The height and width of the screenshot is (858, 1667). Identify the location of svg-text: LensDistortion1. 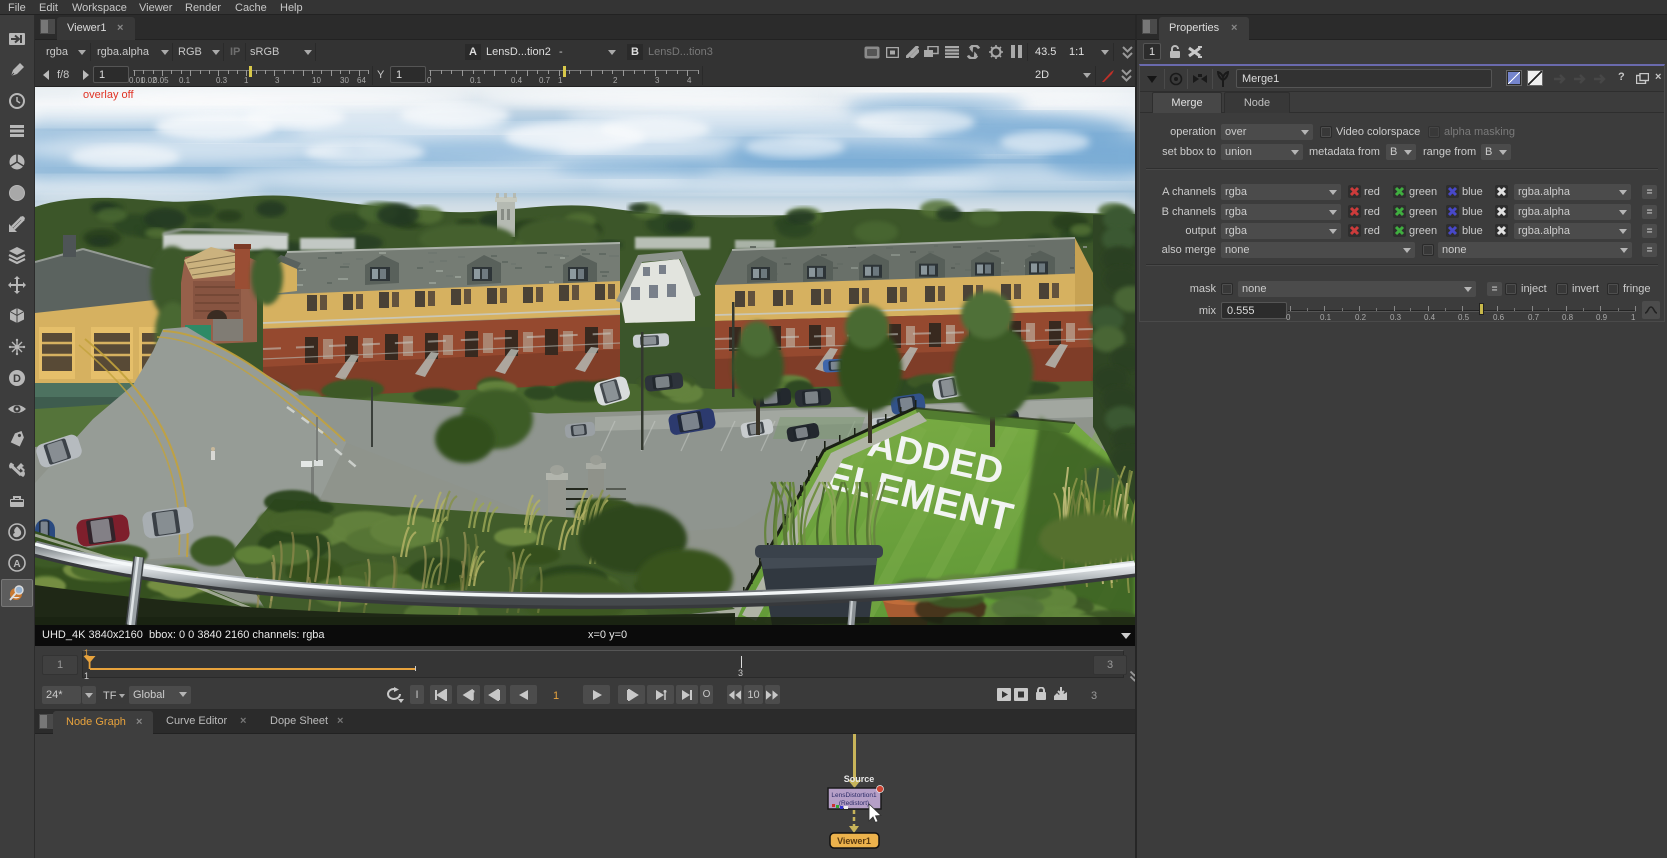
(854, 795).